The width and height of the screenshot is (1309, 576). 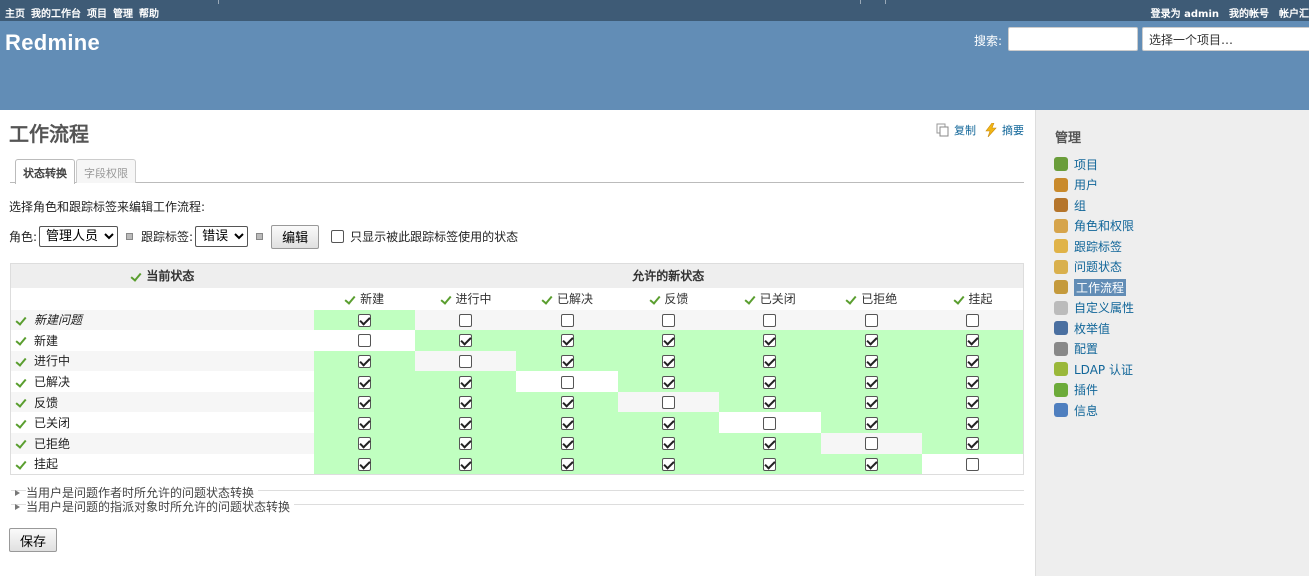 I want to click on sidebar-item-label: 配置, so click(x=1086, y=348).